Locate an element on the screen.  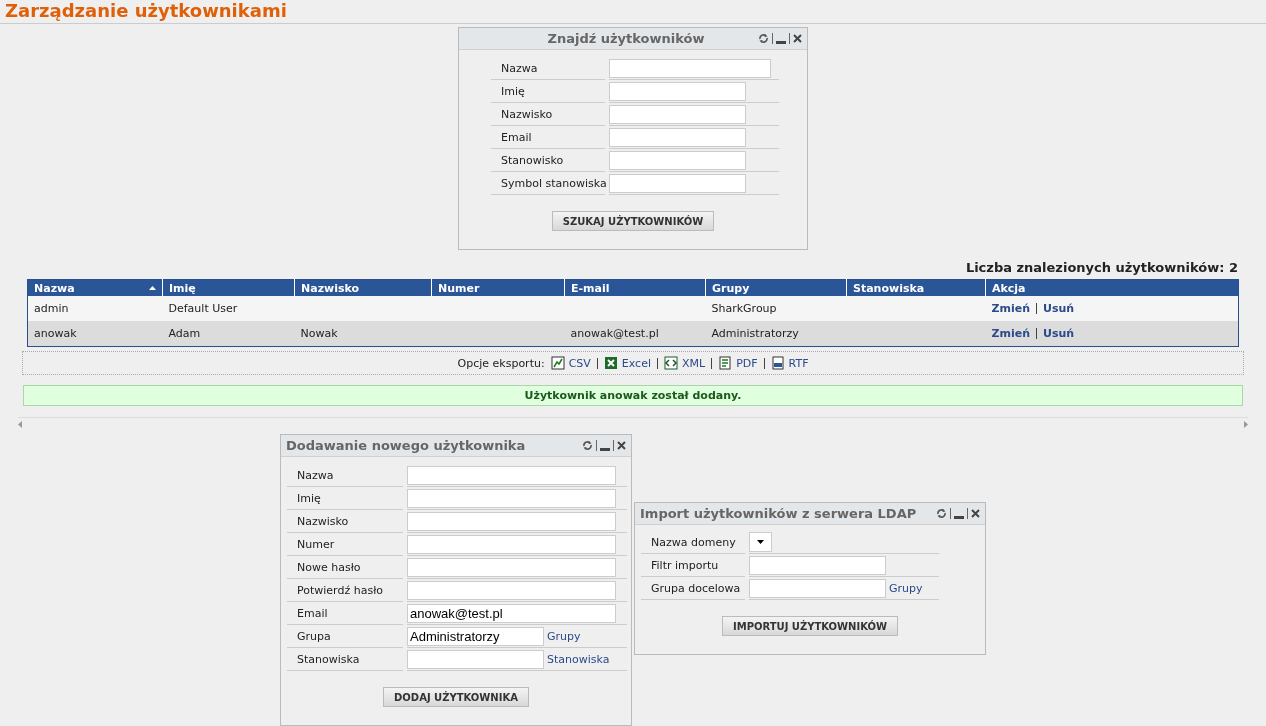
field-label: Stanowisko is located at coordinates (548, 160).